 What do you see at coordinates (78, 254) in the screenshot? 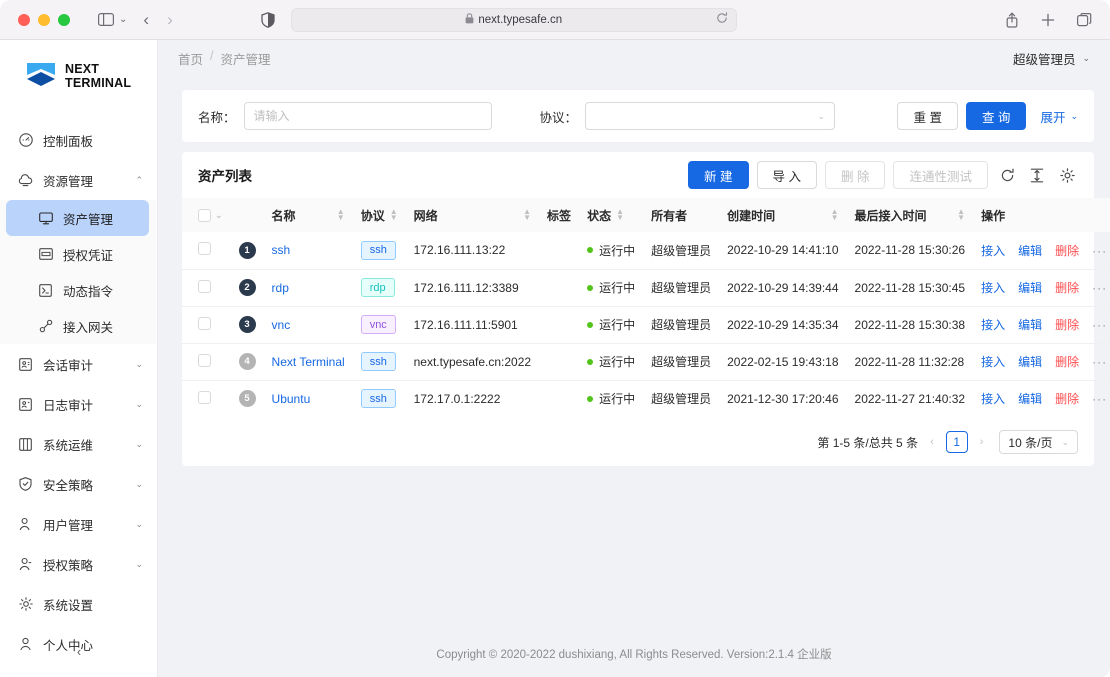
I see `sidebar-item-credentials: 授权凭证` at bounding box center [78, 254].